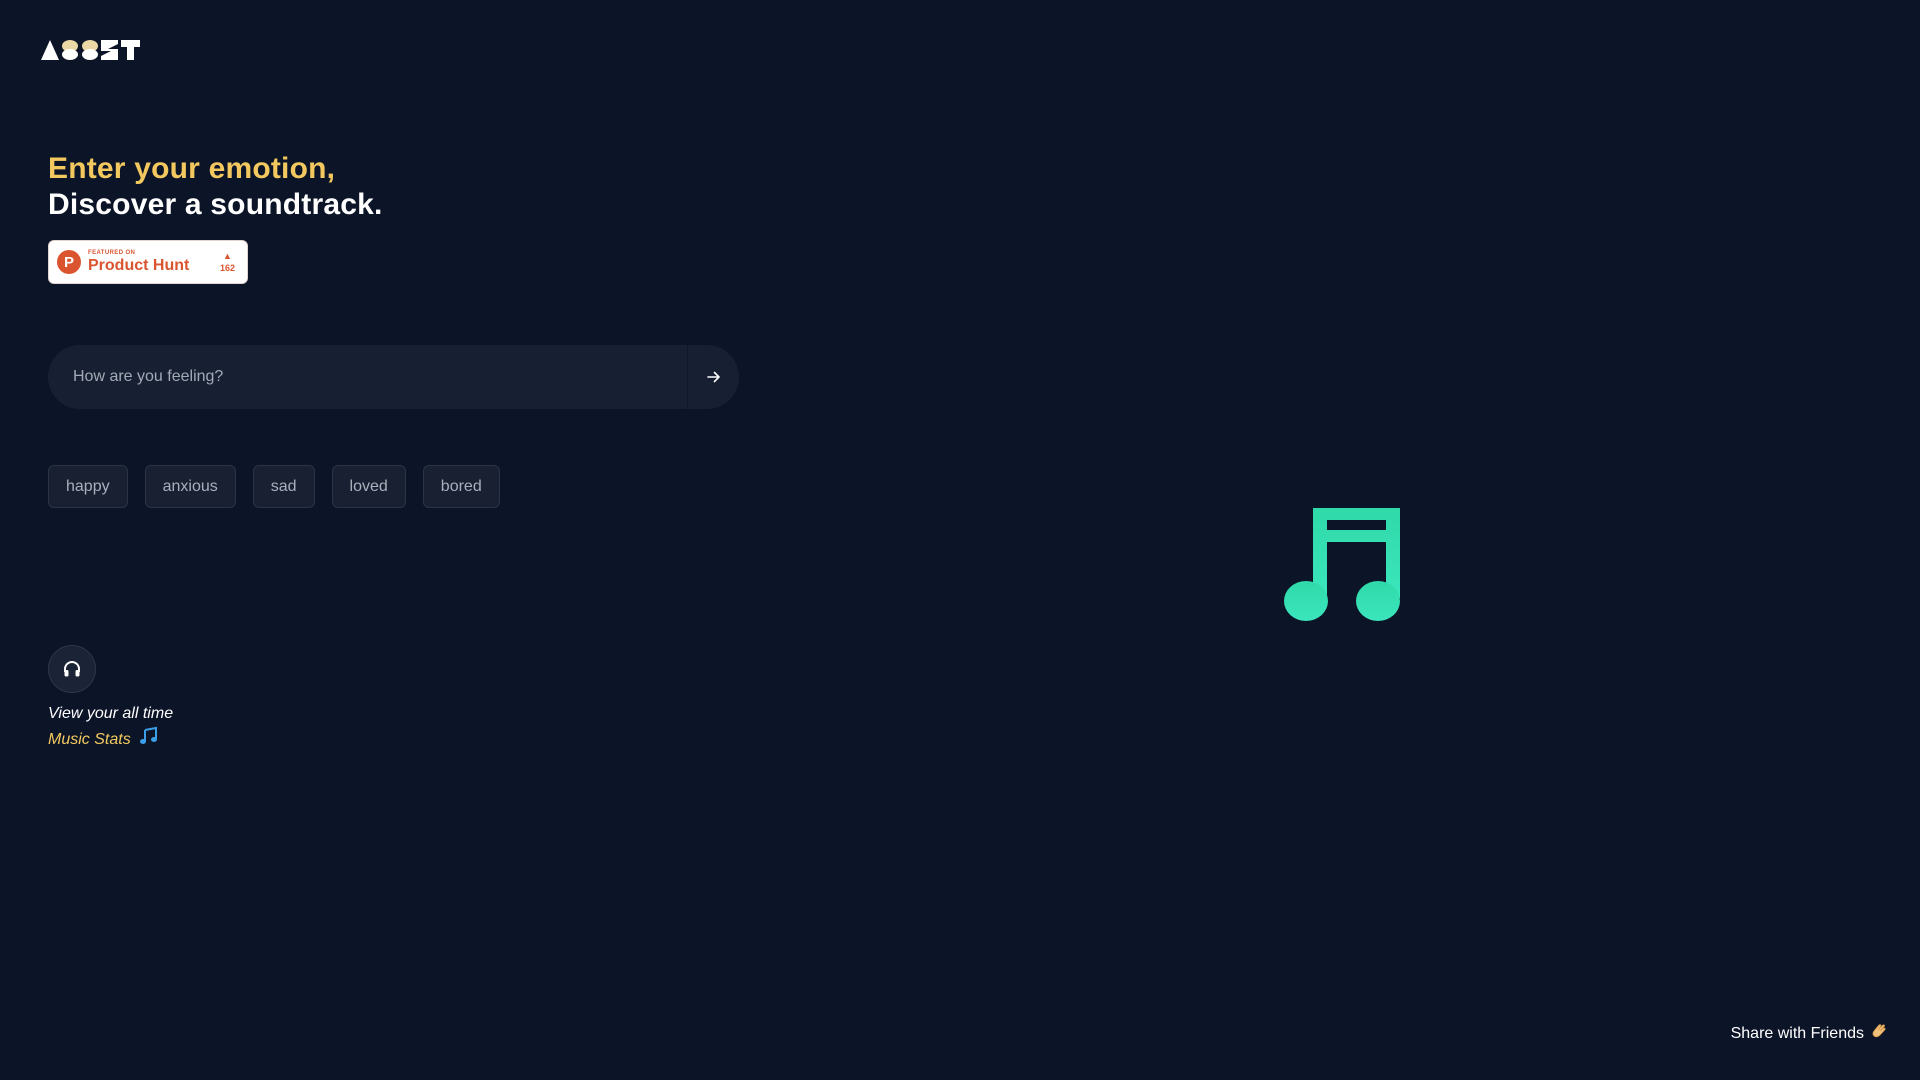  I want to click on emotion-chip-loved: loved, so click(368, 486).